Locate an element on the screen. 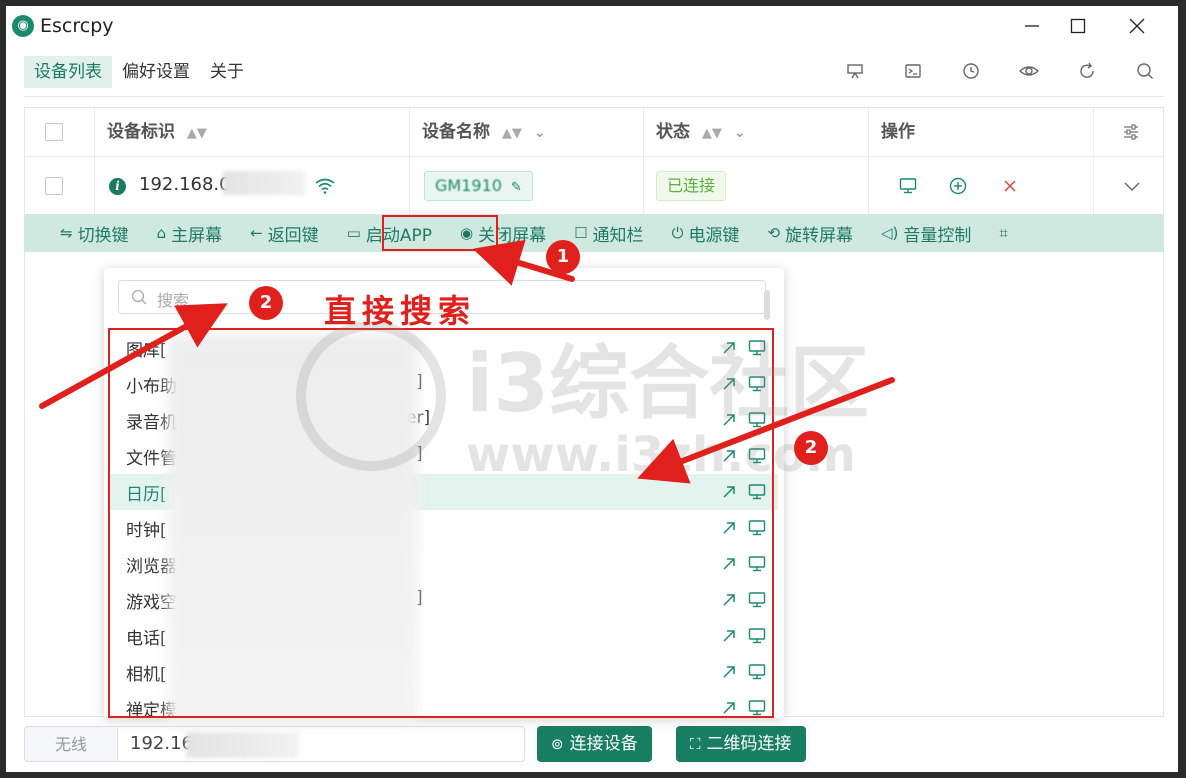 The image size is (1186, 778). qr-connect-button: ⛶ 二维码连接 is located at coordinates (741, 744).